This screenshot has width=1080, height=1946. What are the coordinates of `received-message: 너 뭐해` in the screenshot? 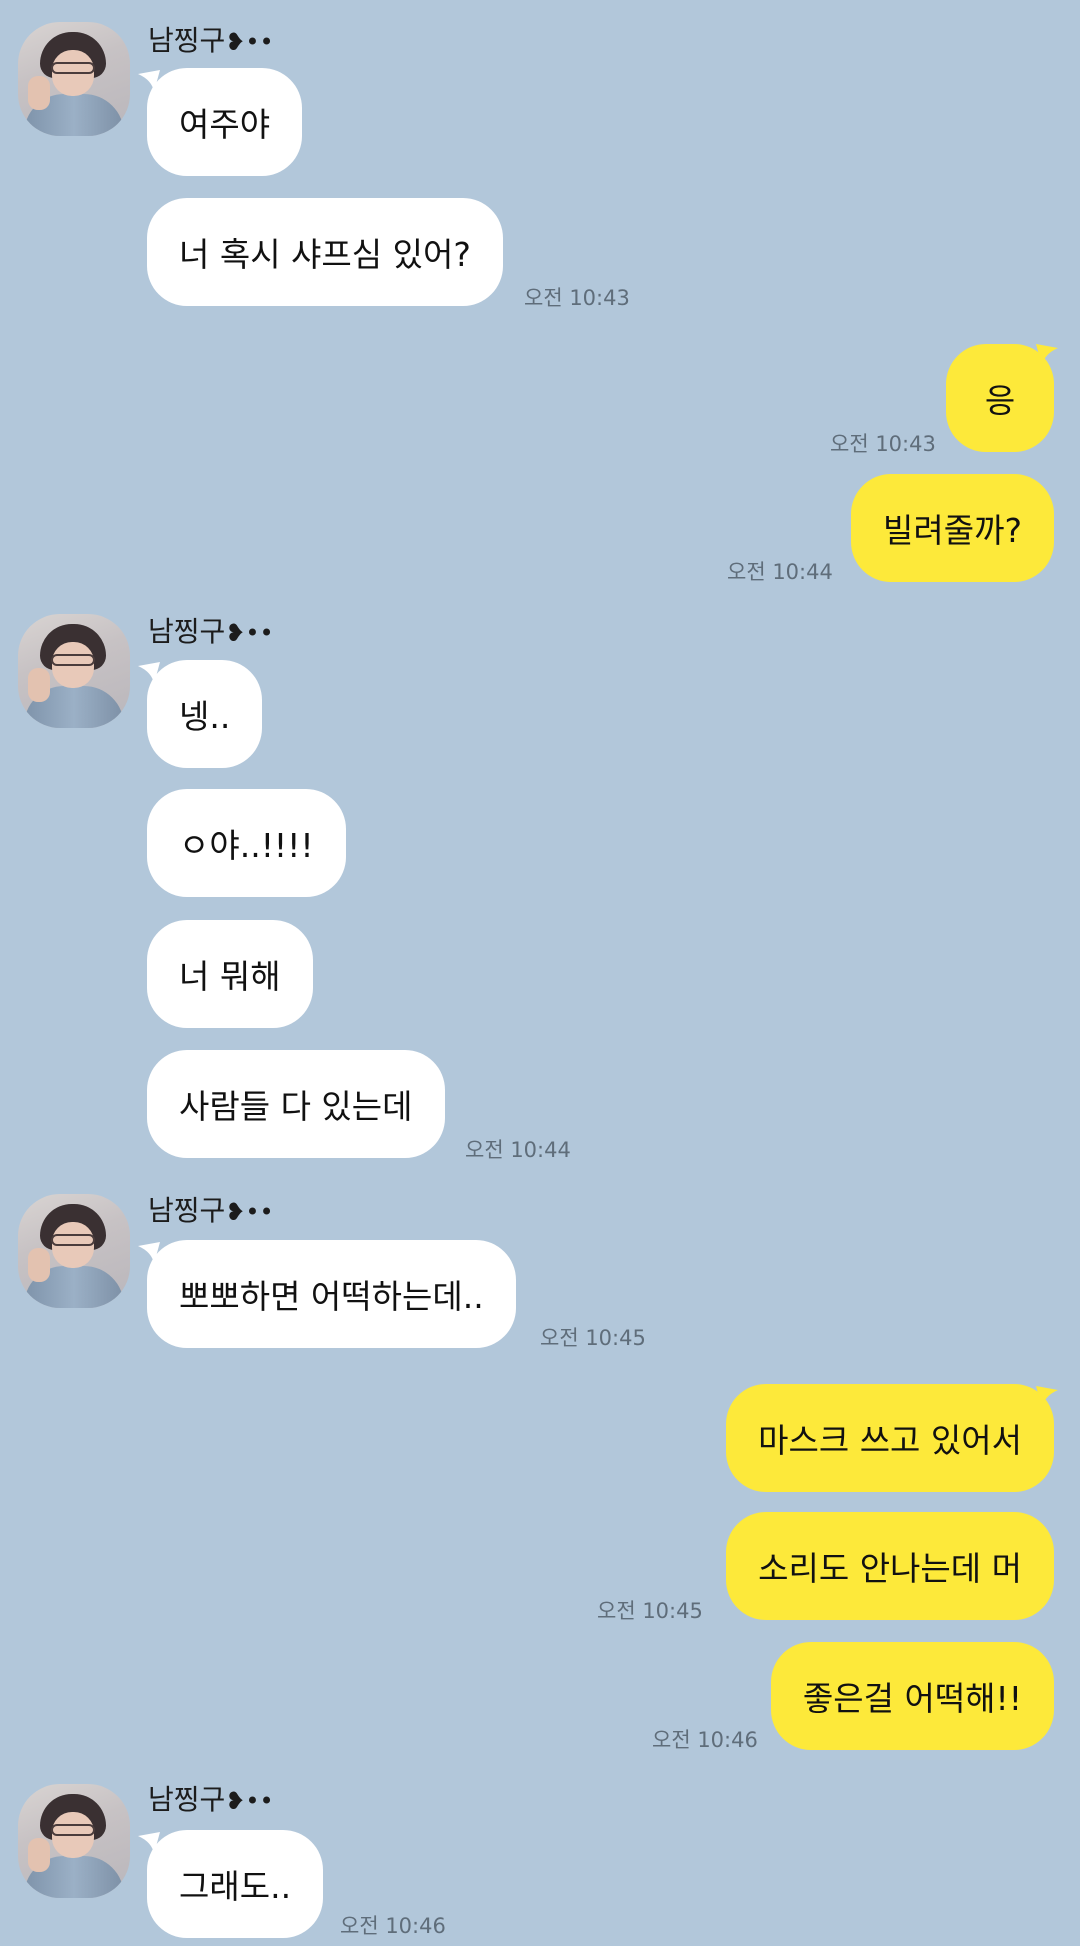 It's located at (230, 974).